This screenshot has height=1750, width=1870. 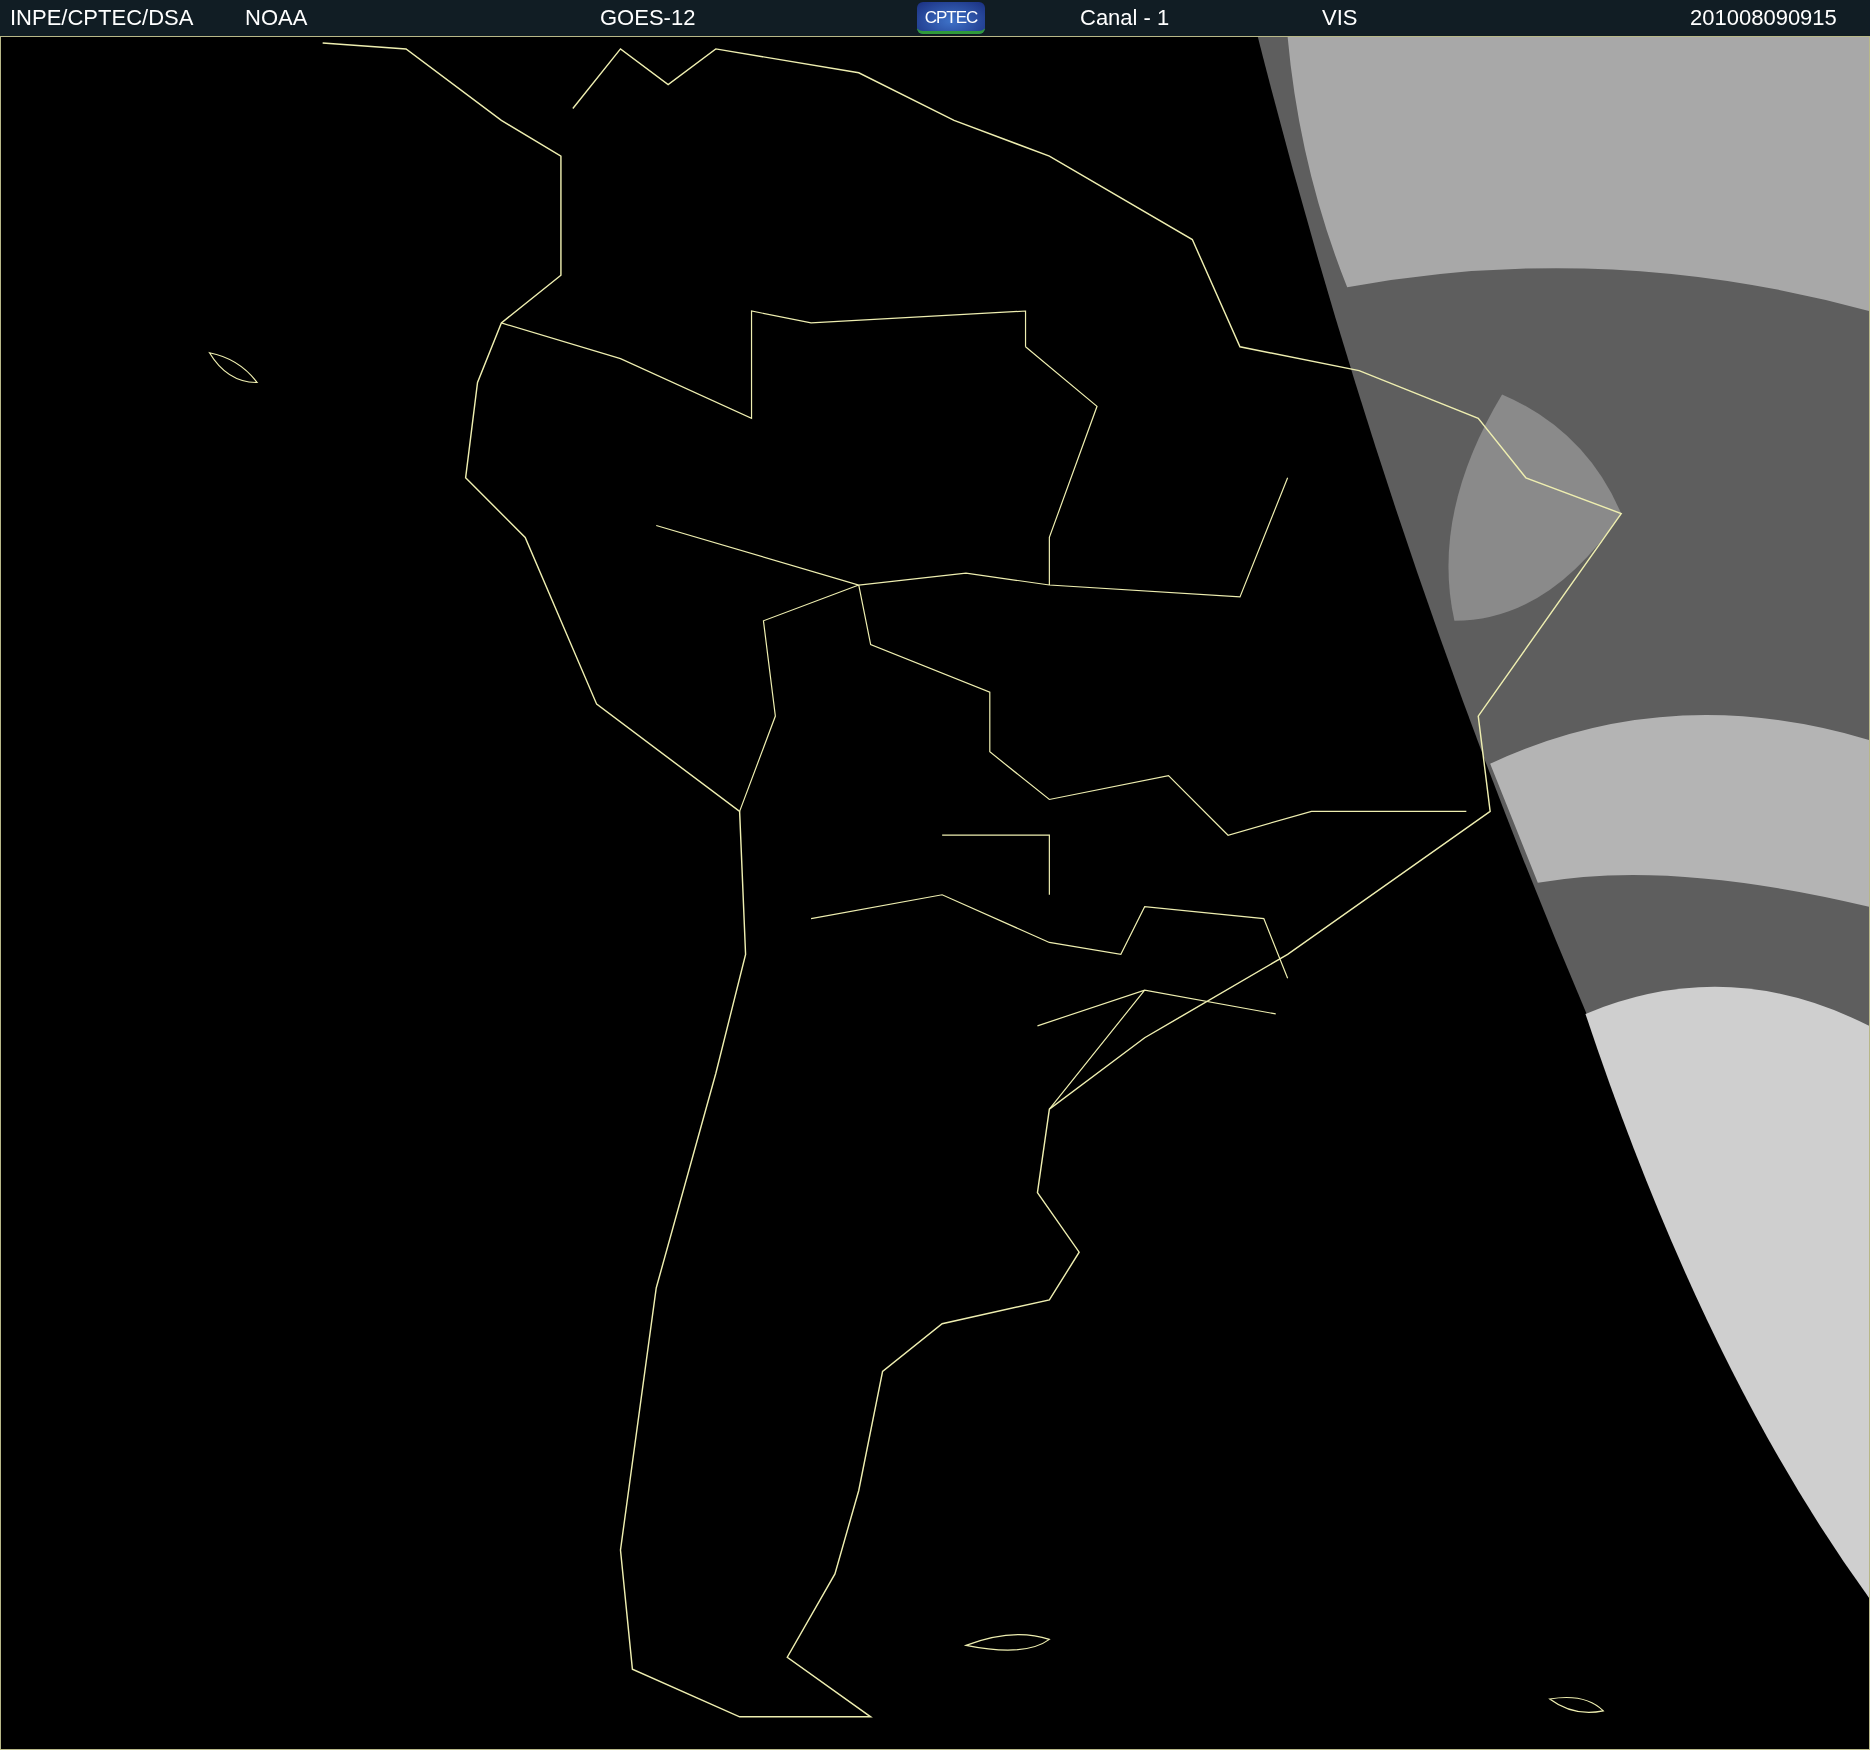 I want to click on header-label: NOAA, so click(x=276, y=17).